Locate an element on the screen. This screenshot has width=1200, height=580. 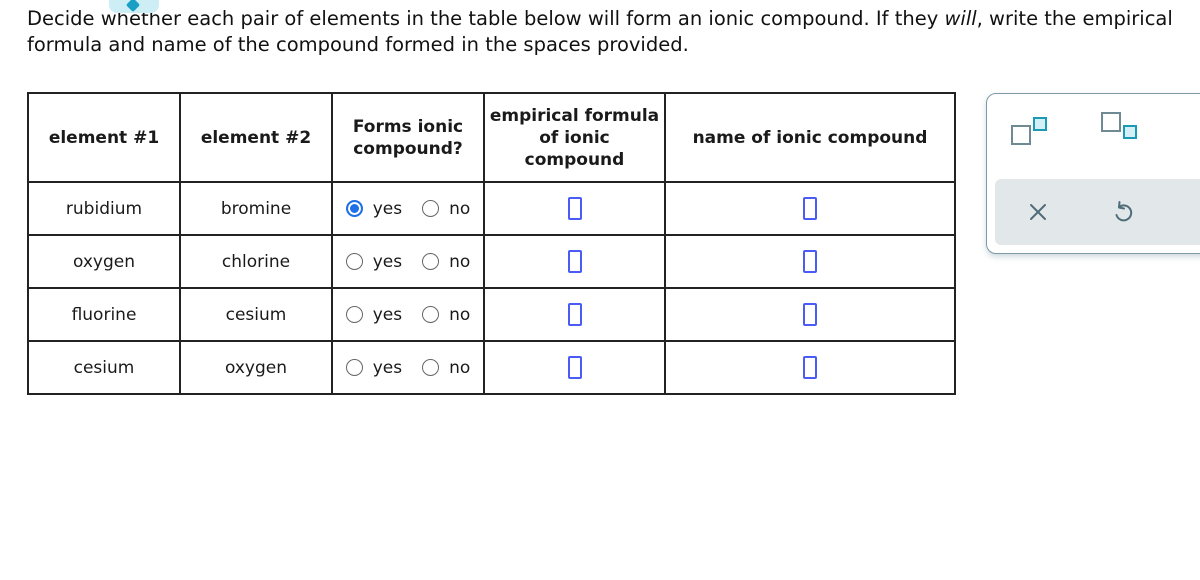
element-1-cell: fluorine is located at coordinates (104, 314).